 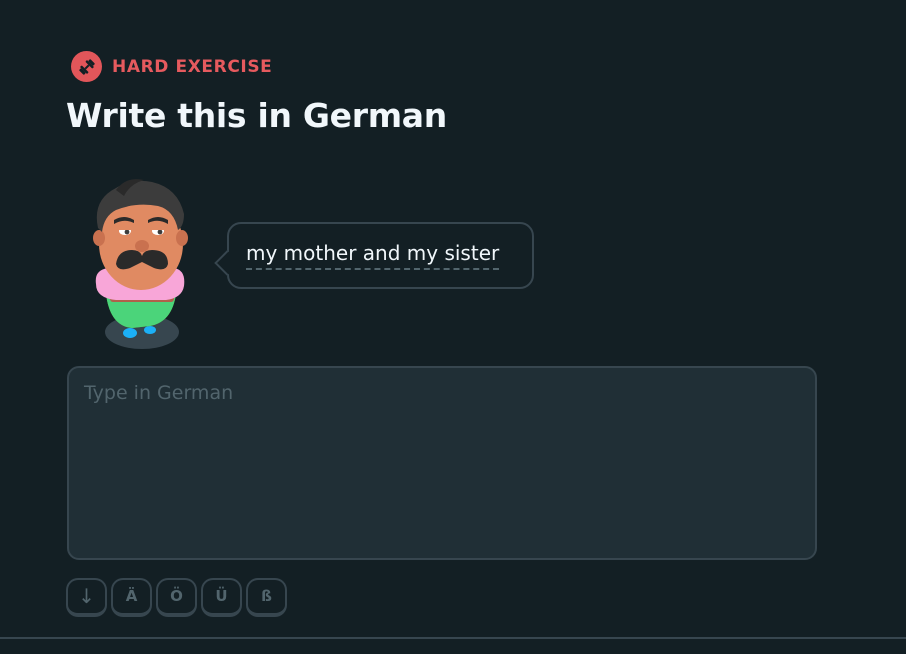 What do you see at coordinates (227, 263) in the screenshot?
I see `speech-bubble-tail` at bounding box center [227, 263].